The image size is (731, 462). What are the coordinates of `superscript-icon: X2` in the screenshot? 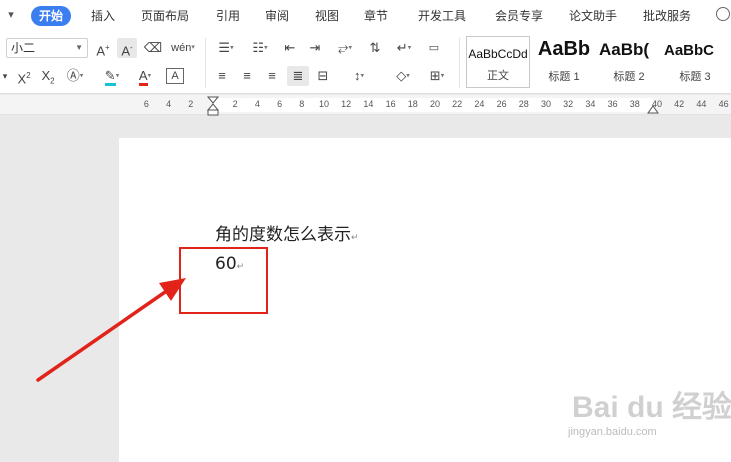 It's located at (24, 76).